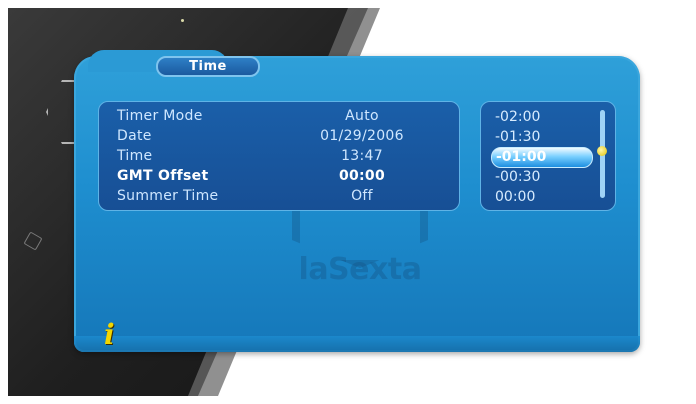 The width and height of the screenshot is (696, 404). I want to click on setting-row-timer-mode: Timer Mode Auto, so click(282, 118).